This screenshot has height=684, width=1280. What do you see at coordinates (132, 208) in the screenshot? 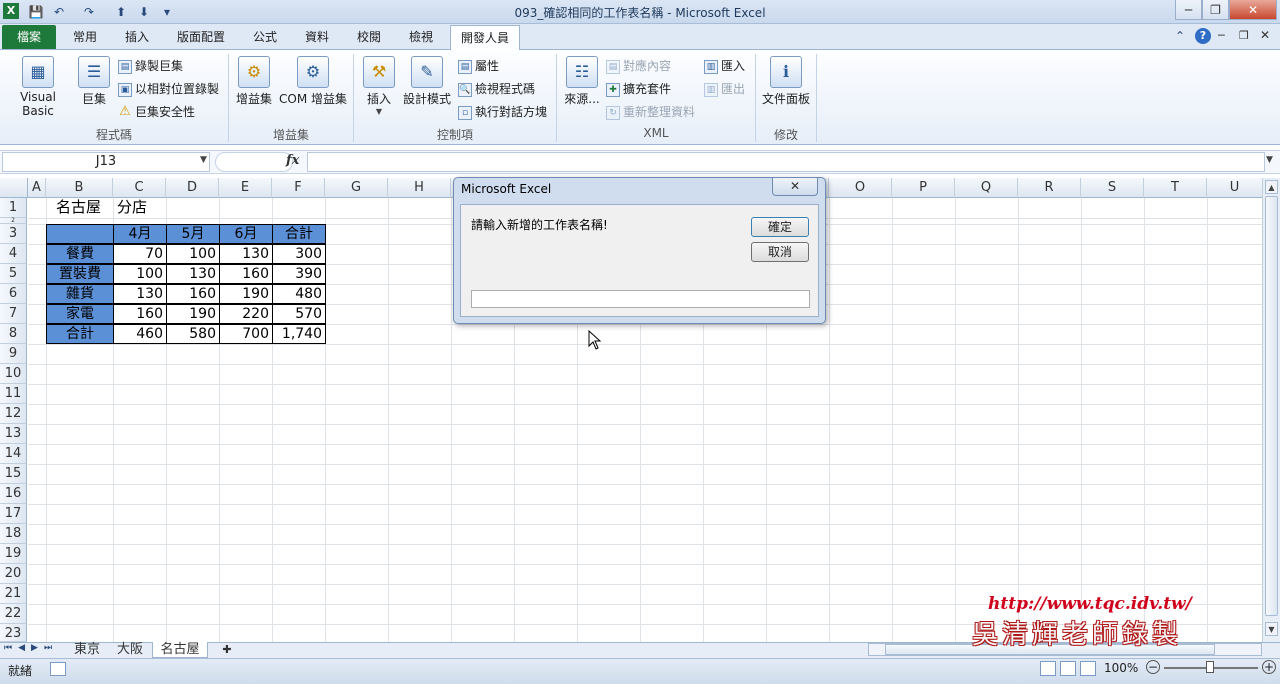
I see `cell-c1: 分店` at bounding box center [132, 208].